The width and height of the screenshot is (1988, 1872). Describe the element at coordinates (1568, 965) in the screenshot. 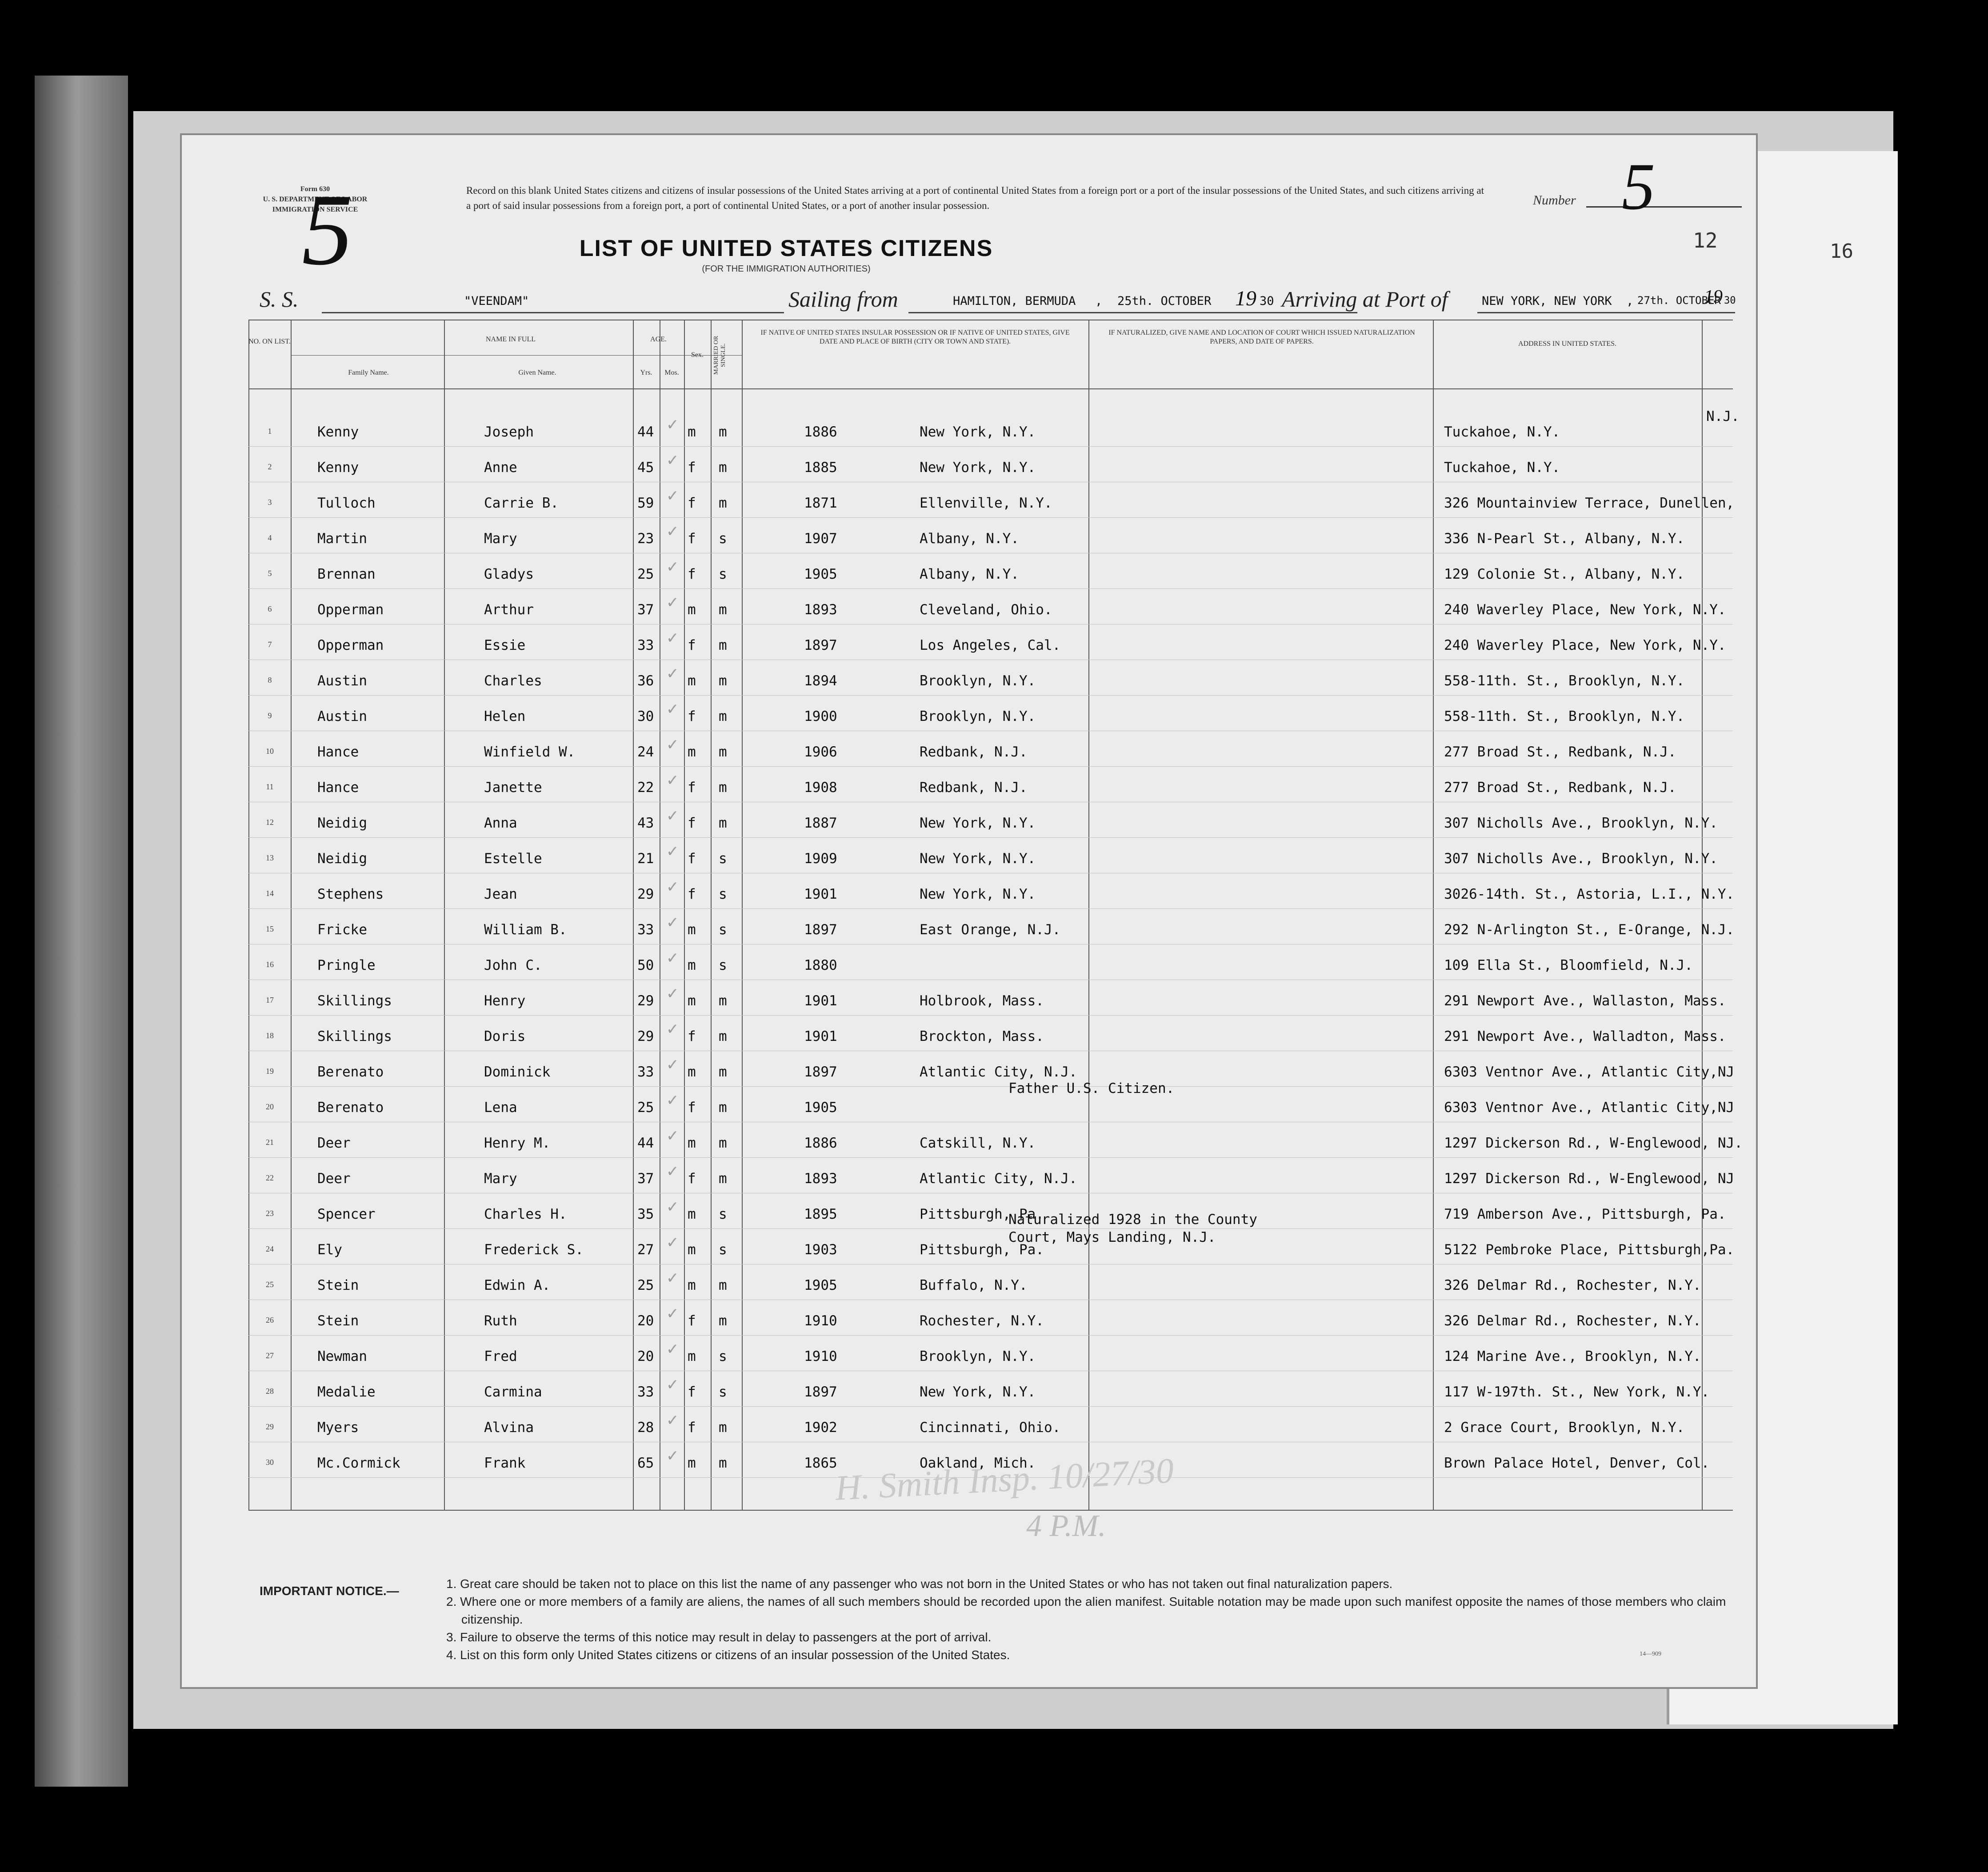

I see `address: 109 Ella St., Bloomfield, N.J.` at that location.